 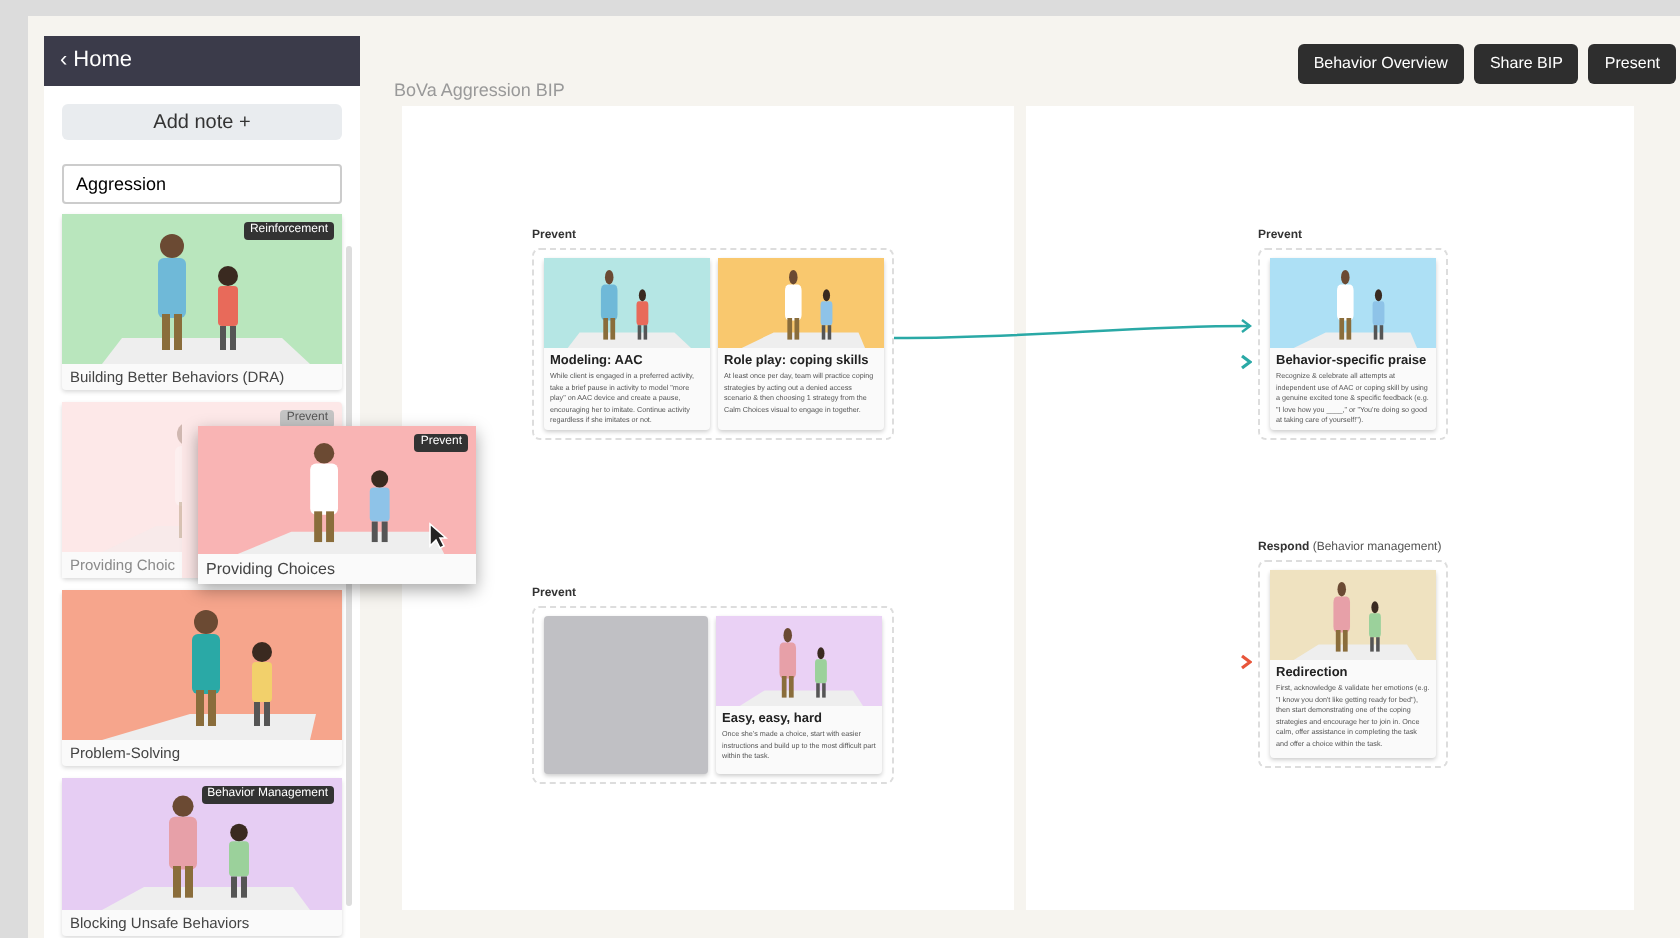 What do you see at coordinates (202, 183) in the screenshot?
I see `search-field: Aggression` at bounding box center [202, 183].